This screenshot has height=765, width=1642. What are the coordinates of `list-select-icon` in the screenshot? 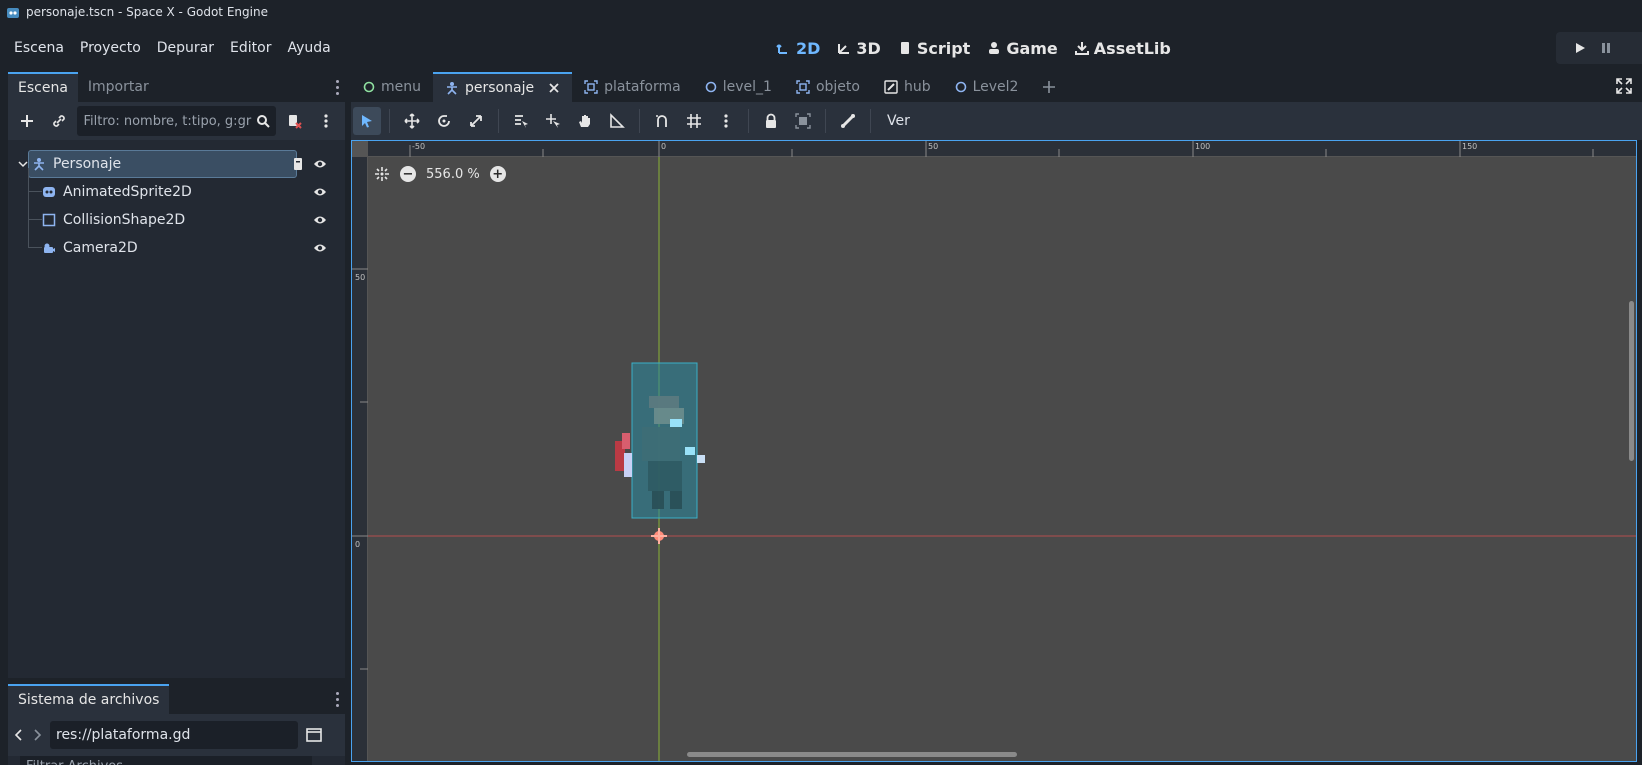 It's located at (521, 121).